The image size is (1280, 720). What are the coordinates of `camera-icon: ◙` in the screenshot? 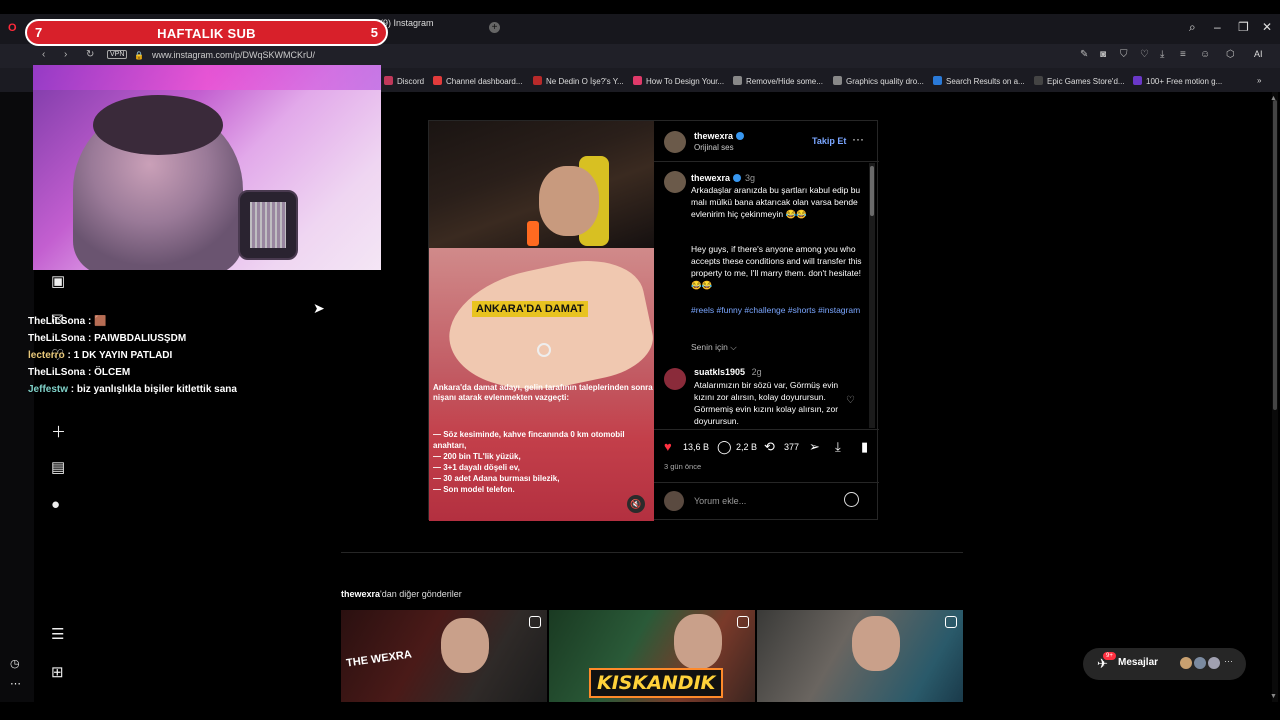 It's located at (1103, 54).